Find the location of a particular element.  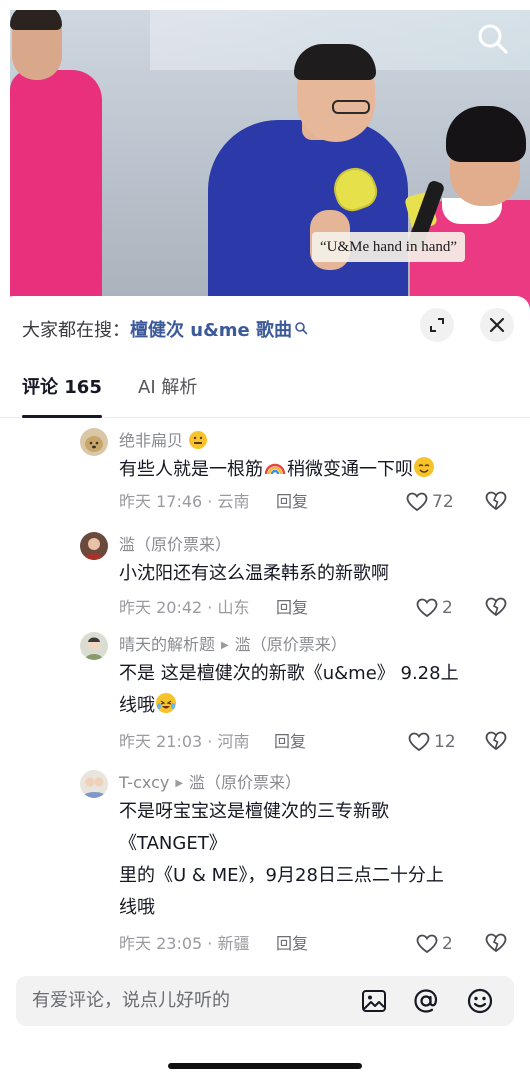

comment-text-part: 稍微变通一下呗 is located at coordinates (350, 469).